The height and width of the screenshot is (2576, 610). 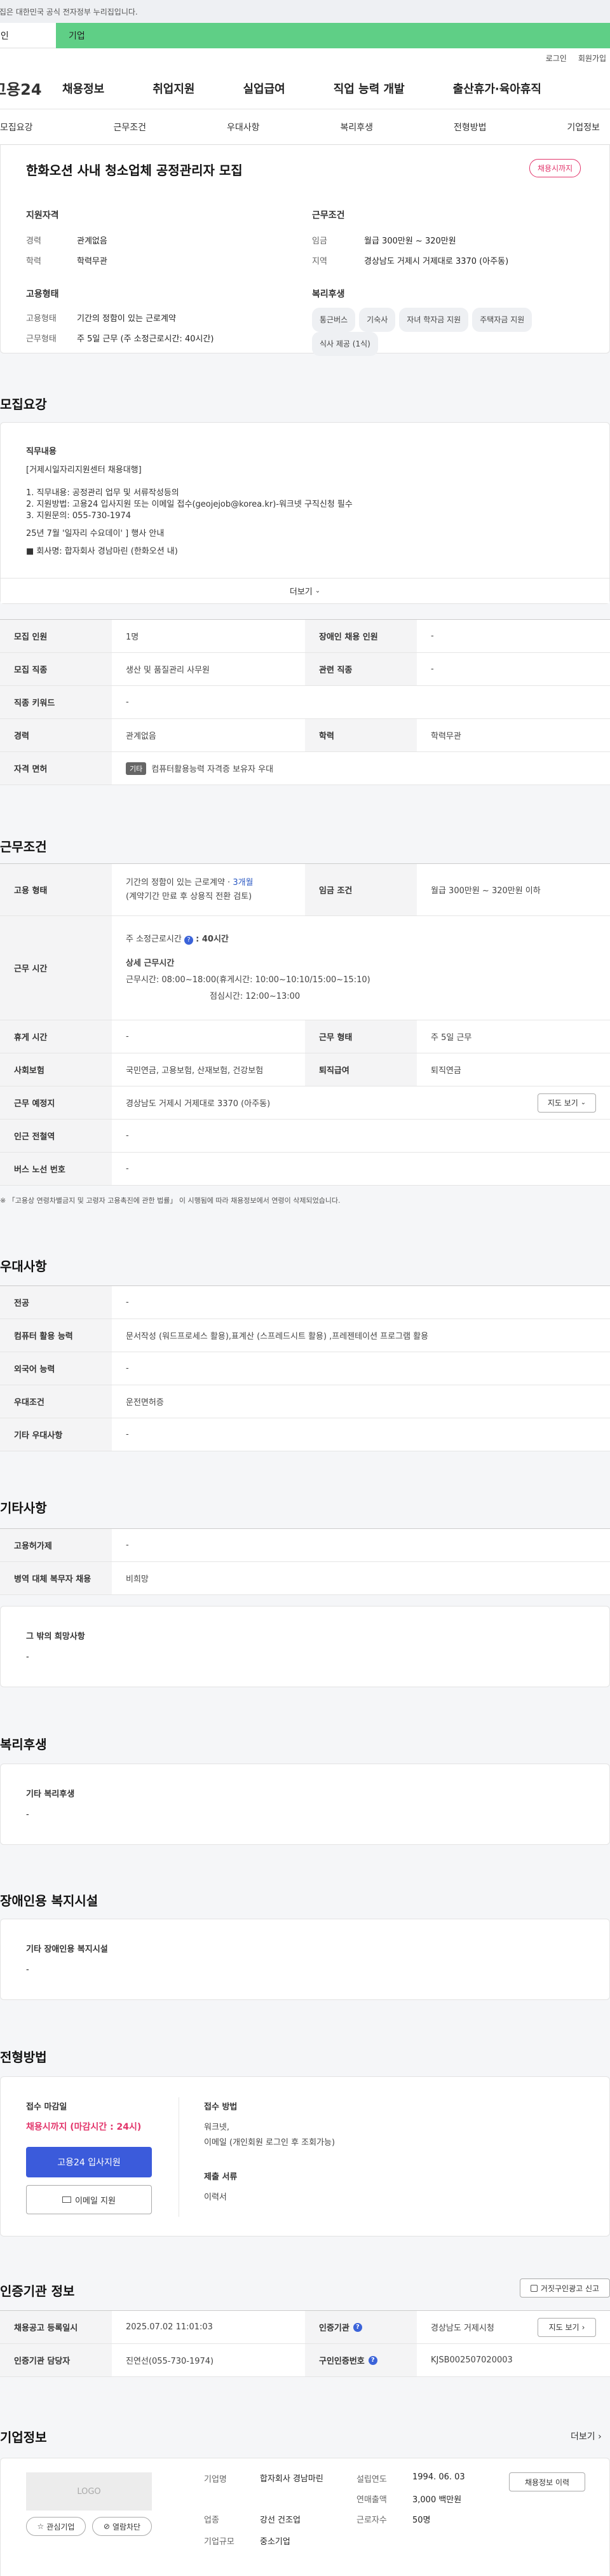 What do you see at coordinates (49, 1900) in the screenshot?
I see `disability-heading: 장애인용 복지시설` at bounding box center [49, 1900].